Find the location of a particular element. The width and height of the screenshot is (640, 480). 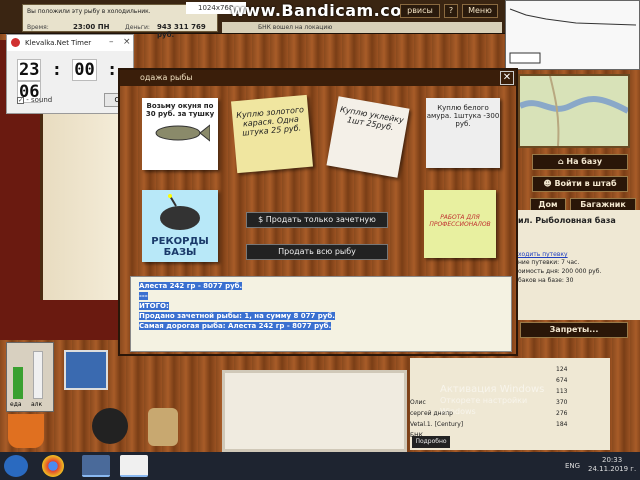

tanks-count: баков на базе: 30 is located at coordinates (546, 280).